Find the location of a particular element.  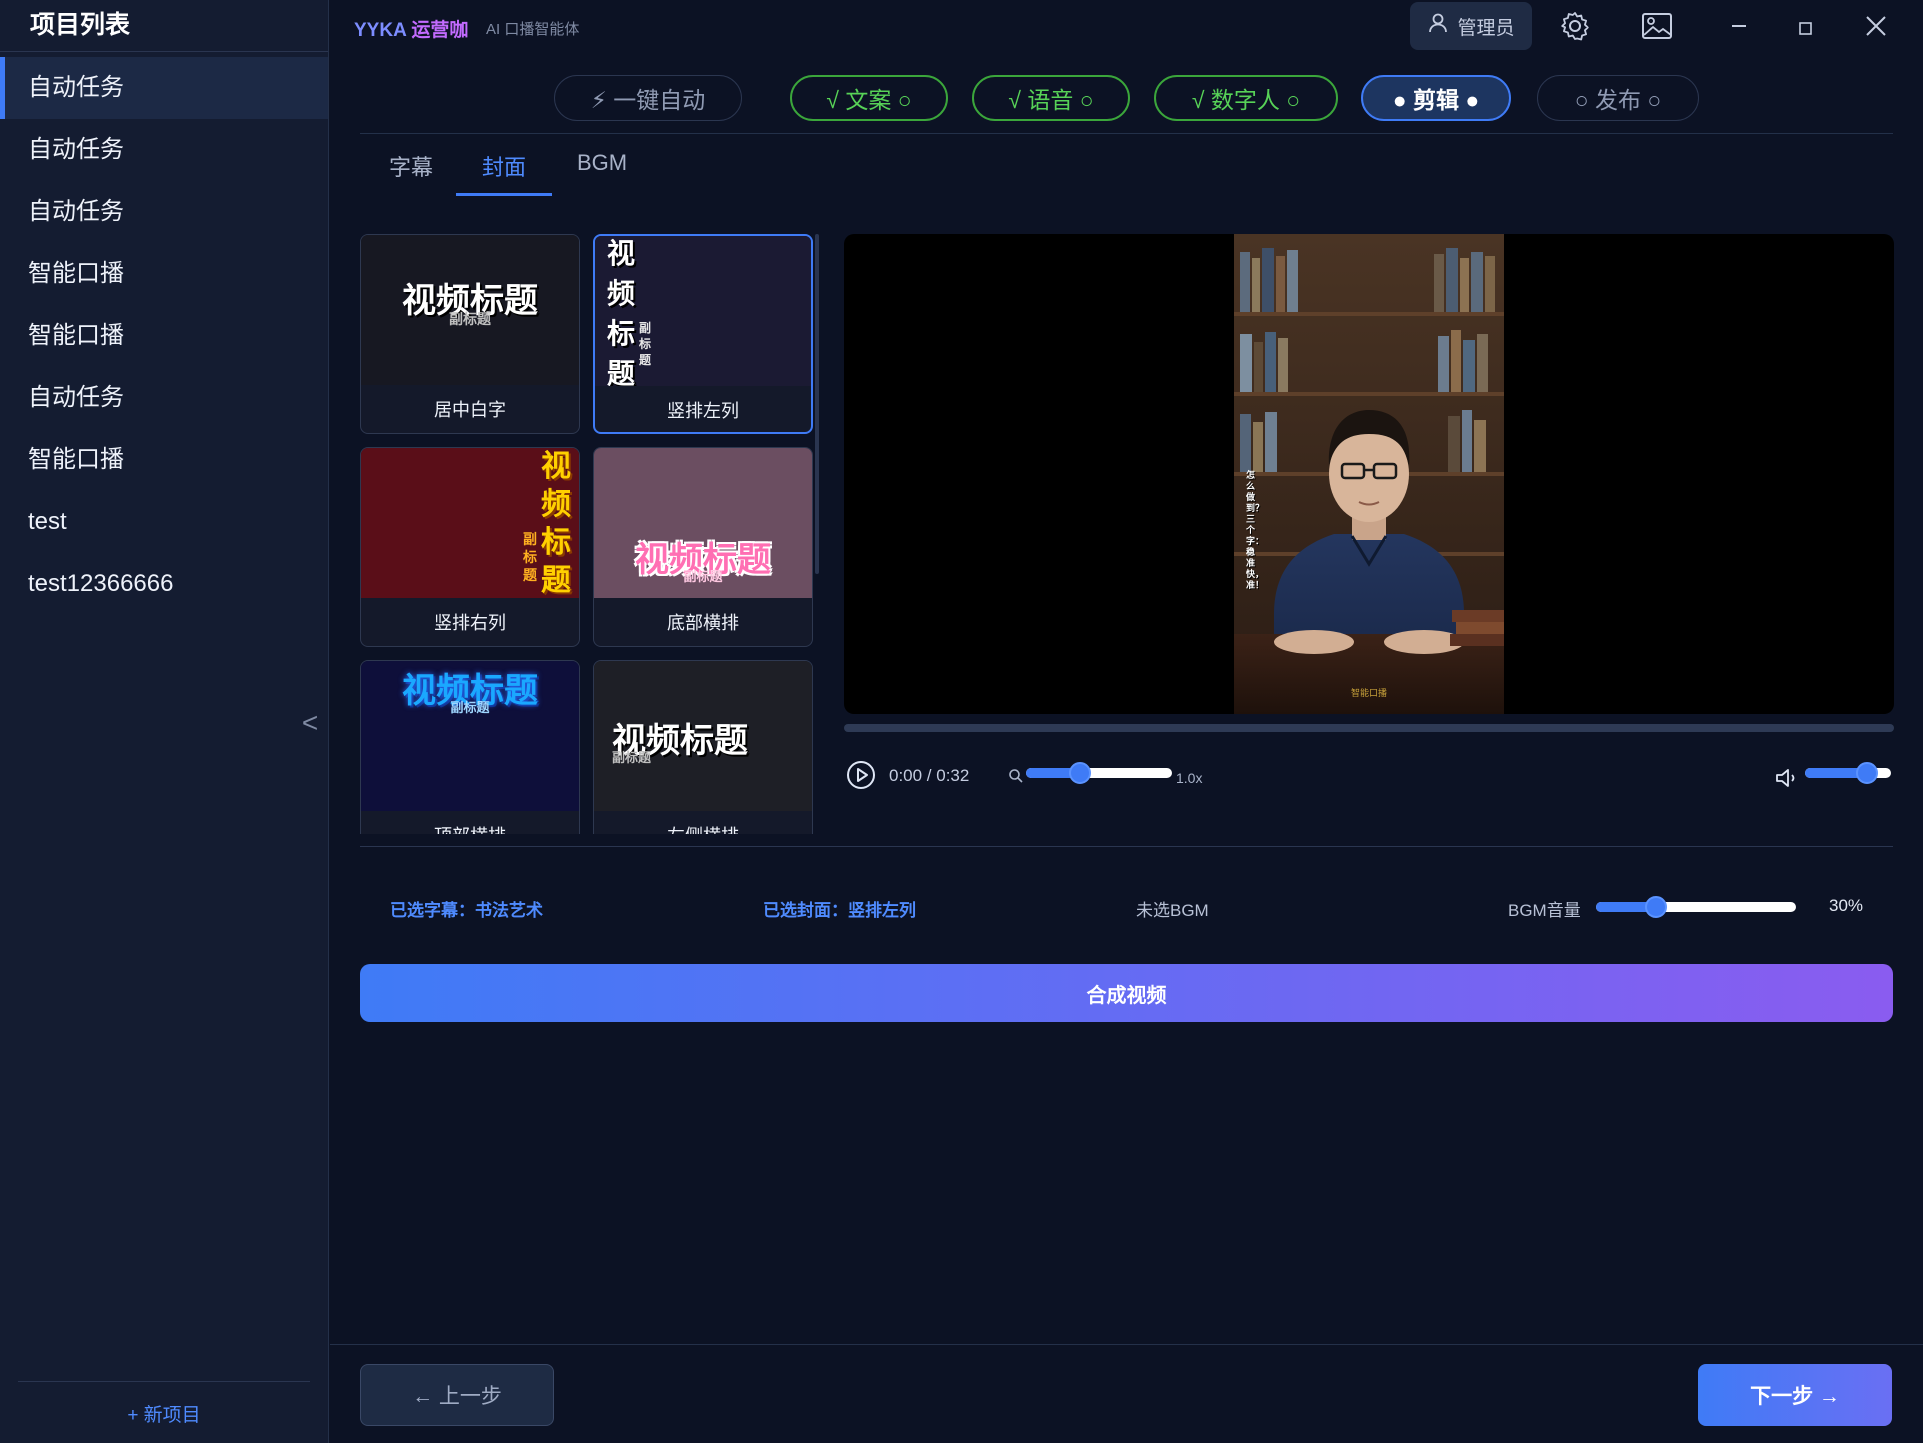

cover-template-card: 视频标题 副标题 顶部横排 is located at coordinates (470, 747).